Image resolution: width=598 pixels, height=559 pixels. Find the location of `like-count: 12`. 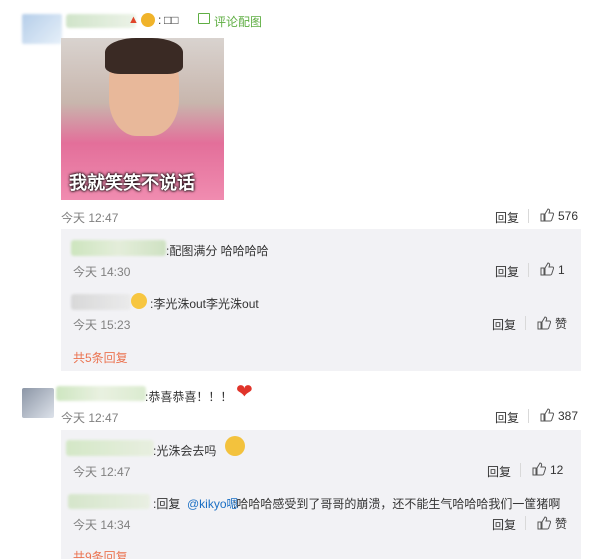

like-count: 12 is located at coordinates (557, 470).